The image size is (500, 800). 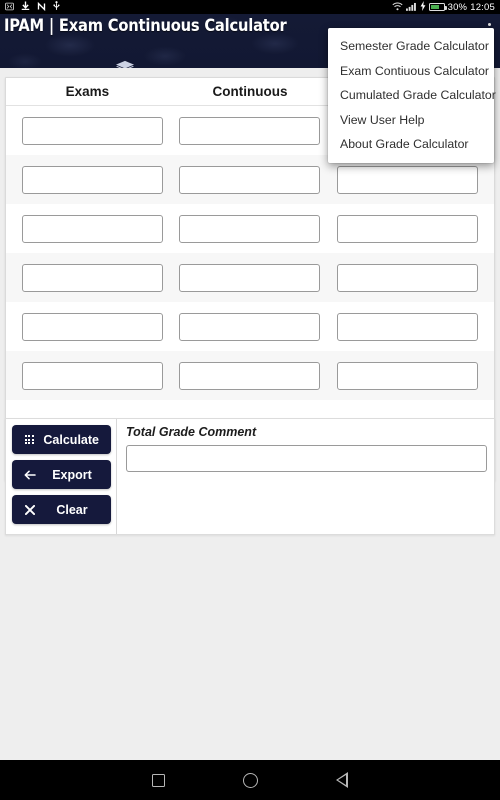 I want to click on screenshot-icon, so click(x=9, y=7).